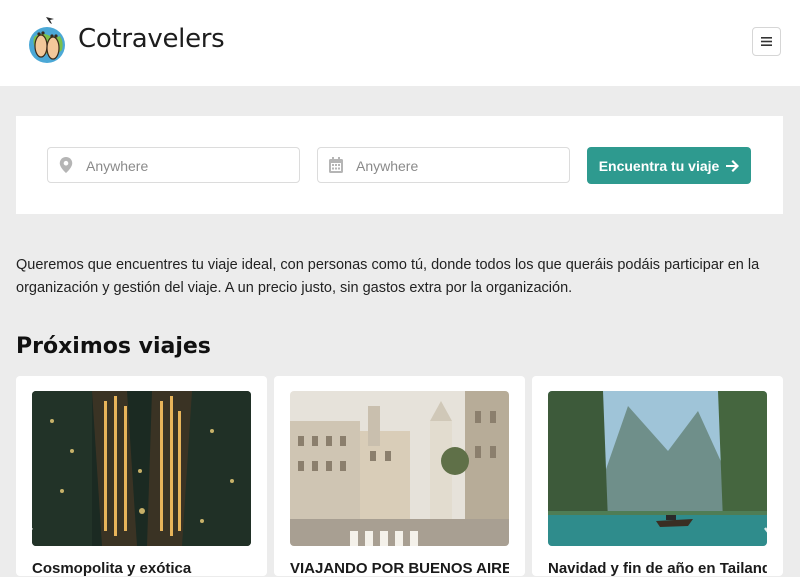 Image resolution: width=800 pixels, height=577 pixels. What do you see at coordinates (27, 541) in the screenshot?
I see `chevron-left-icon` at bounding box center [27, 541].